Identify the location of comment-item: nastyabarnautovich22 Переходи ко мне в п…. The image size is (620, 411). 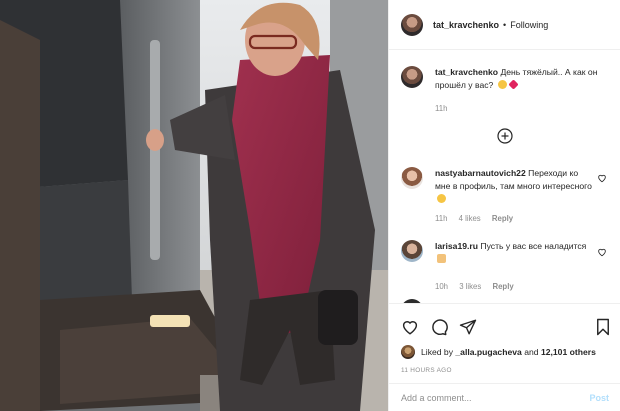
(506, 196).